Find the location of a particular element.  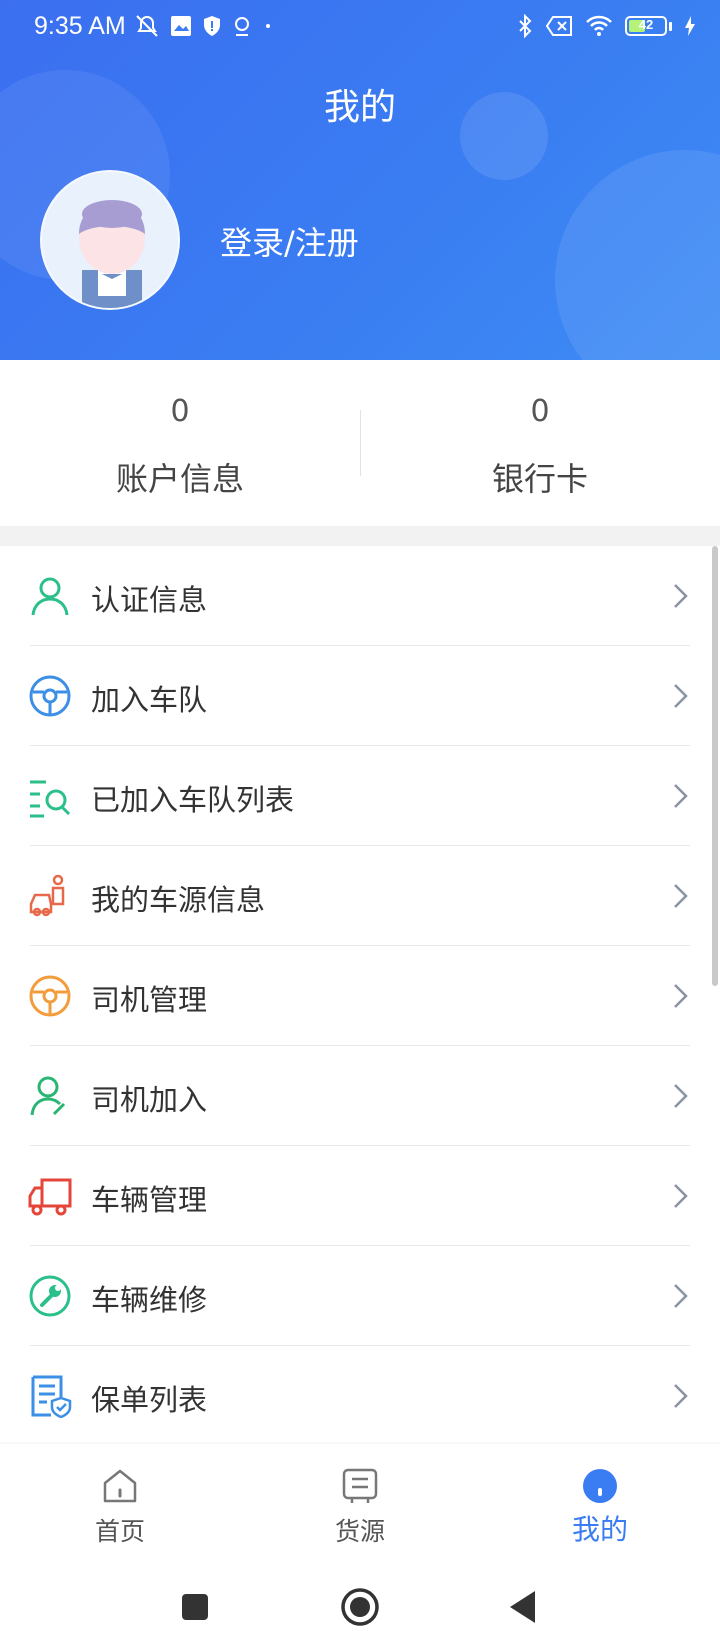

menu-item-label: 保单列表 is located at coordinates (149, 1400).